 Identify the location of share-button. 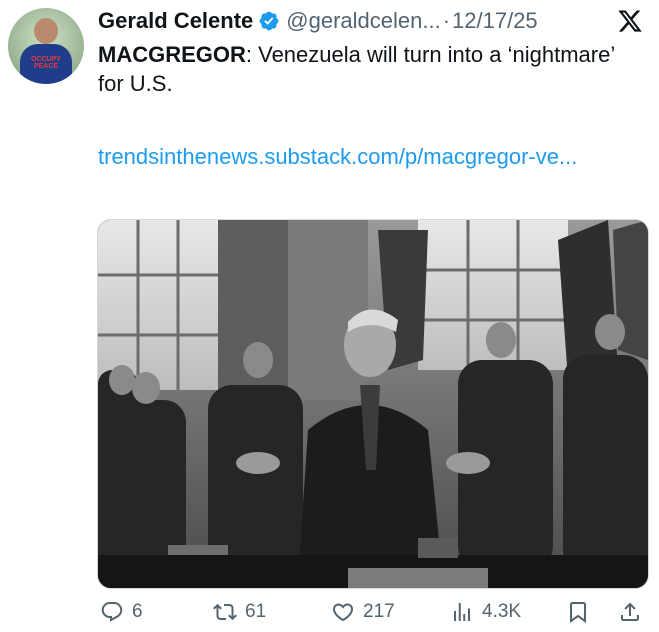
(634, 612).